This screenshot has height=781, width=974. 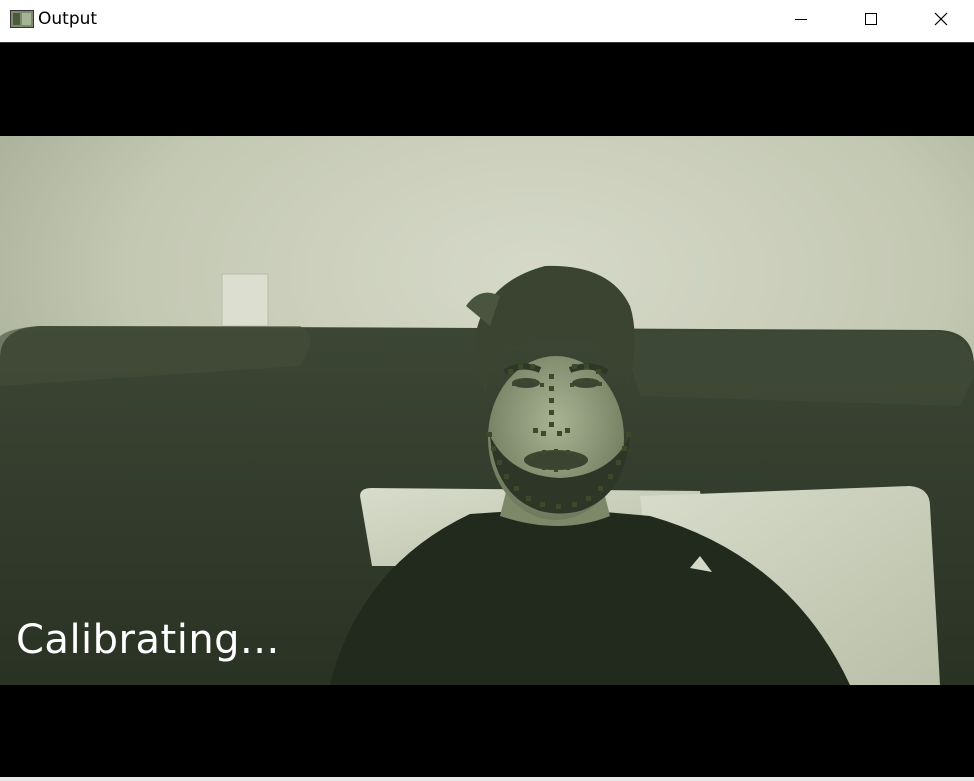 What do you see at coordinates (68, 19) in the screenshot?
I see `window-title: Output` at bounding box center [68, 19].